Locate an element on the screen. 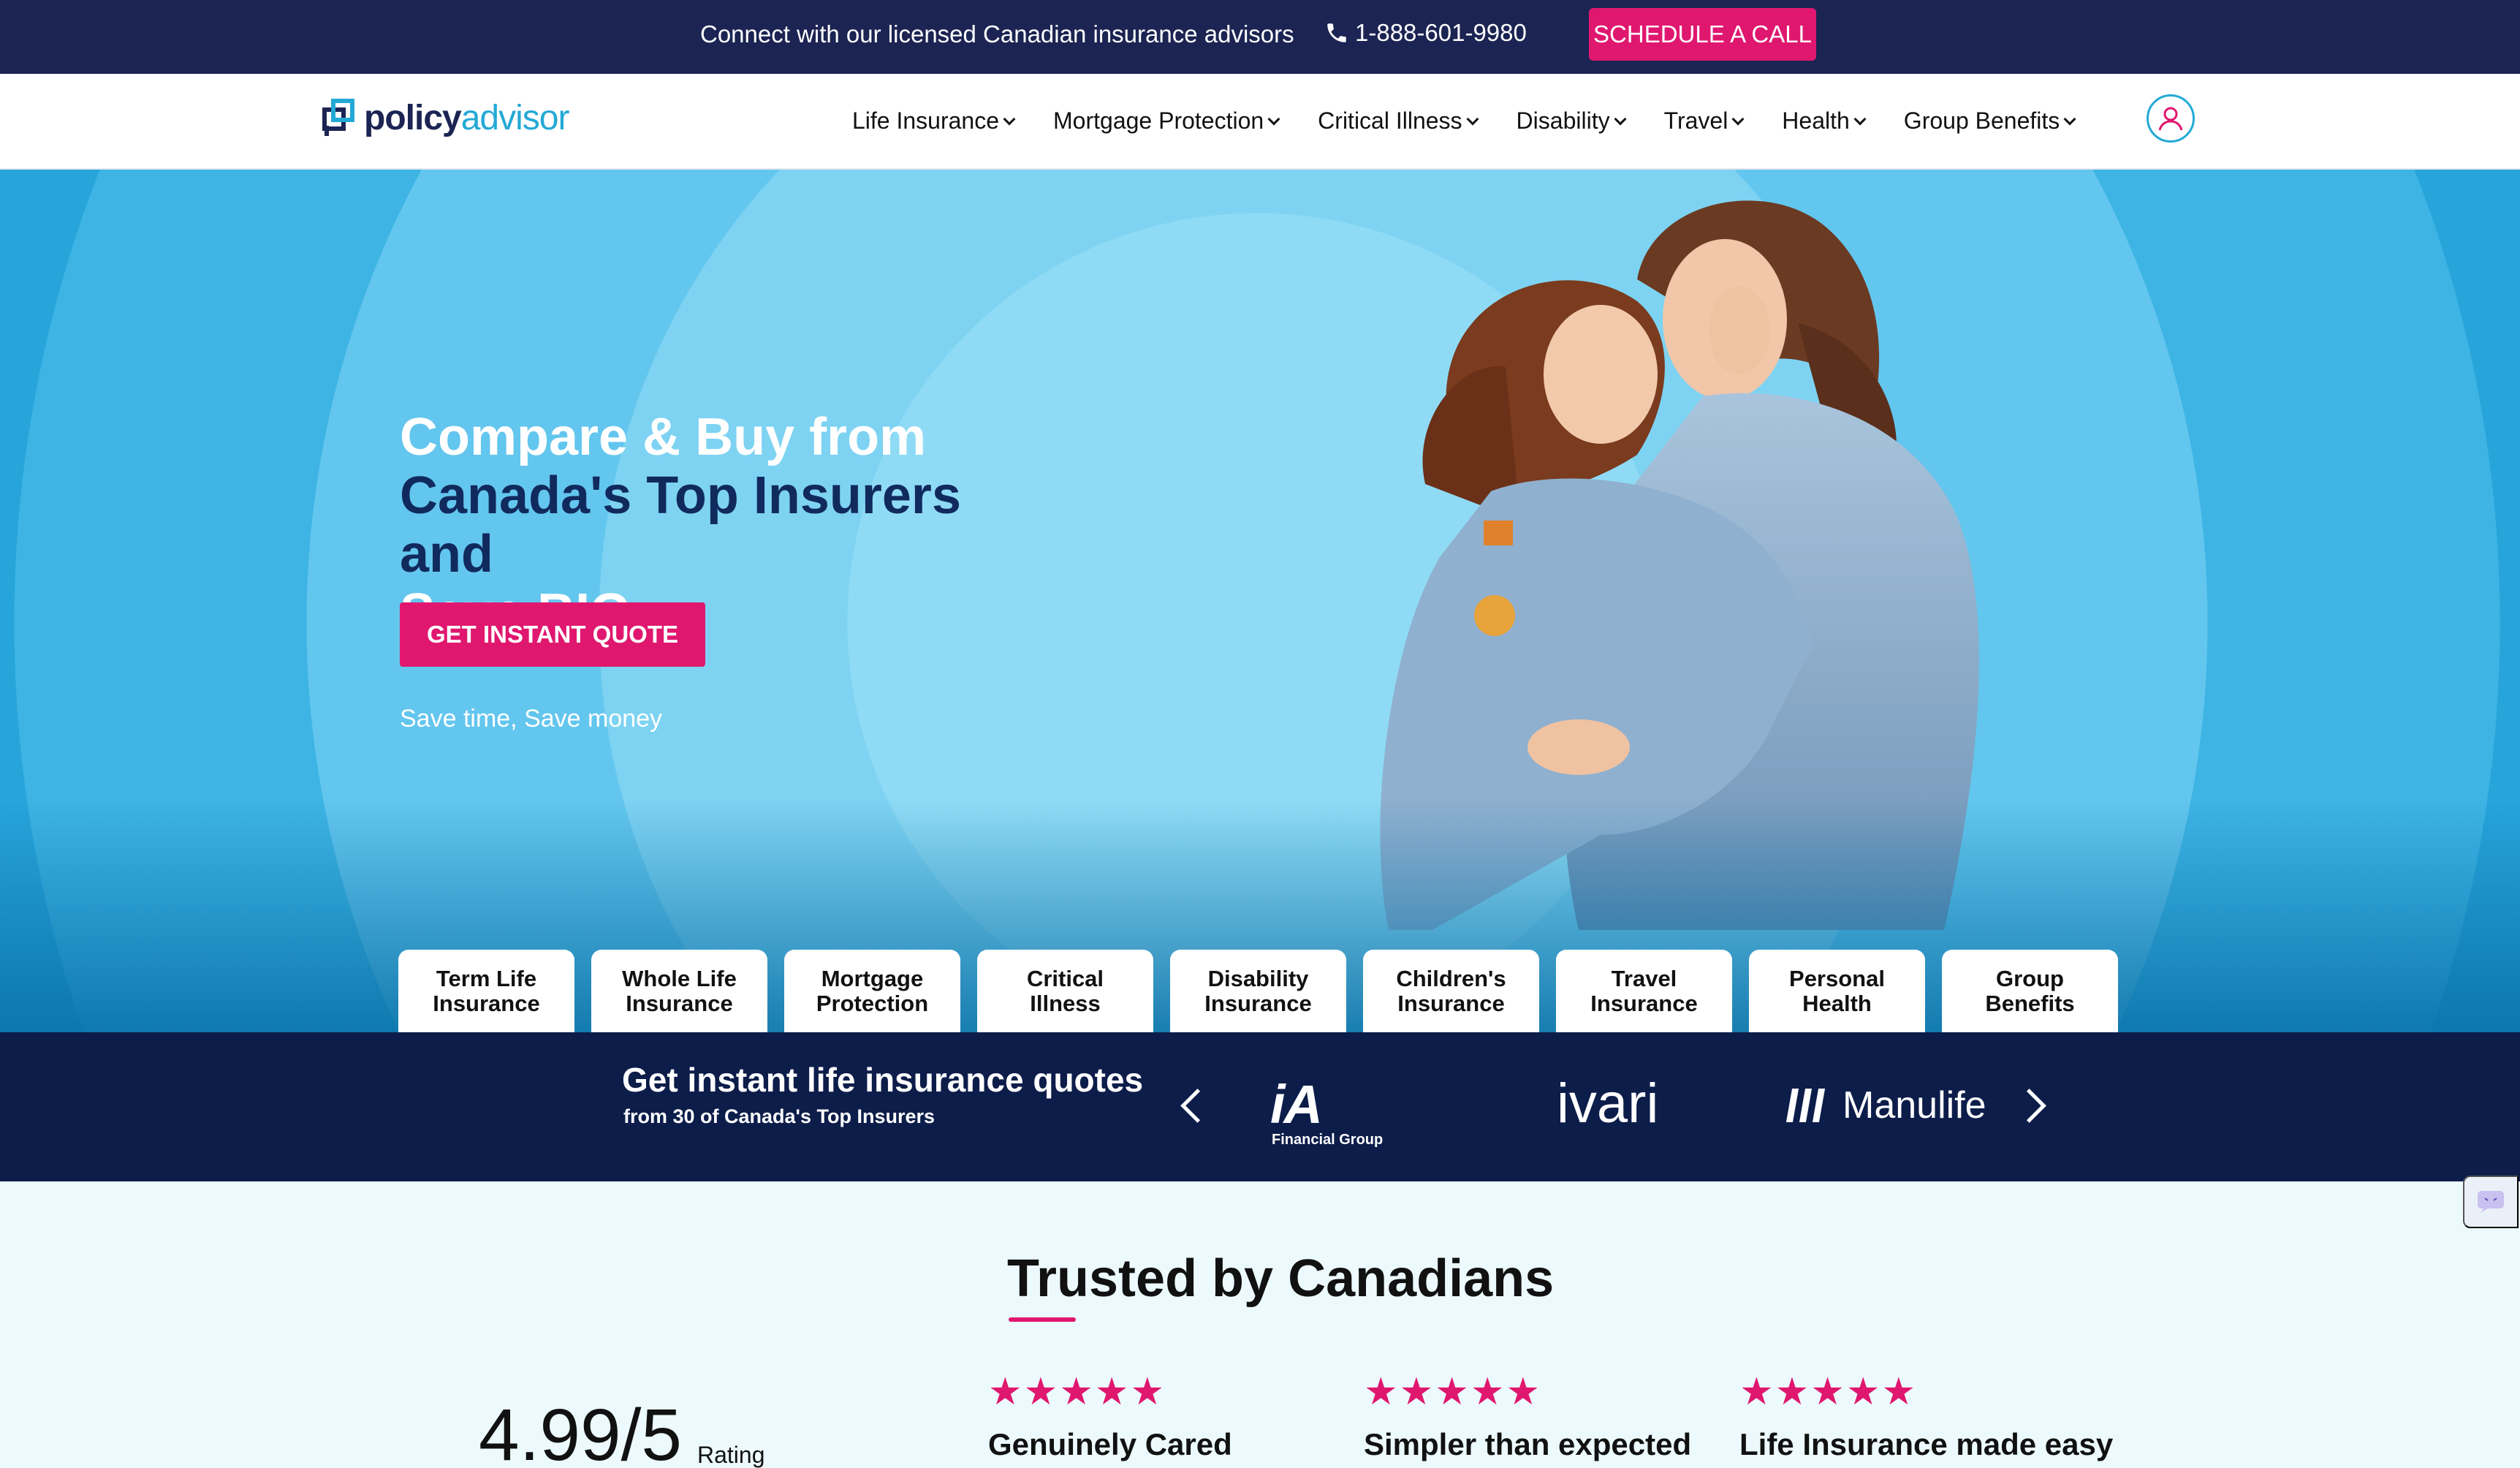 The height and width of the screenshot is (1468, 2520). category-group-benefits: Group Benefits is located at coordinates (2030, 991).